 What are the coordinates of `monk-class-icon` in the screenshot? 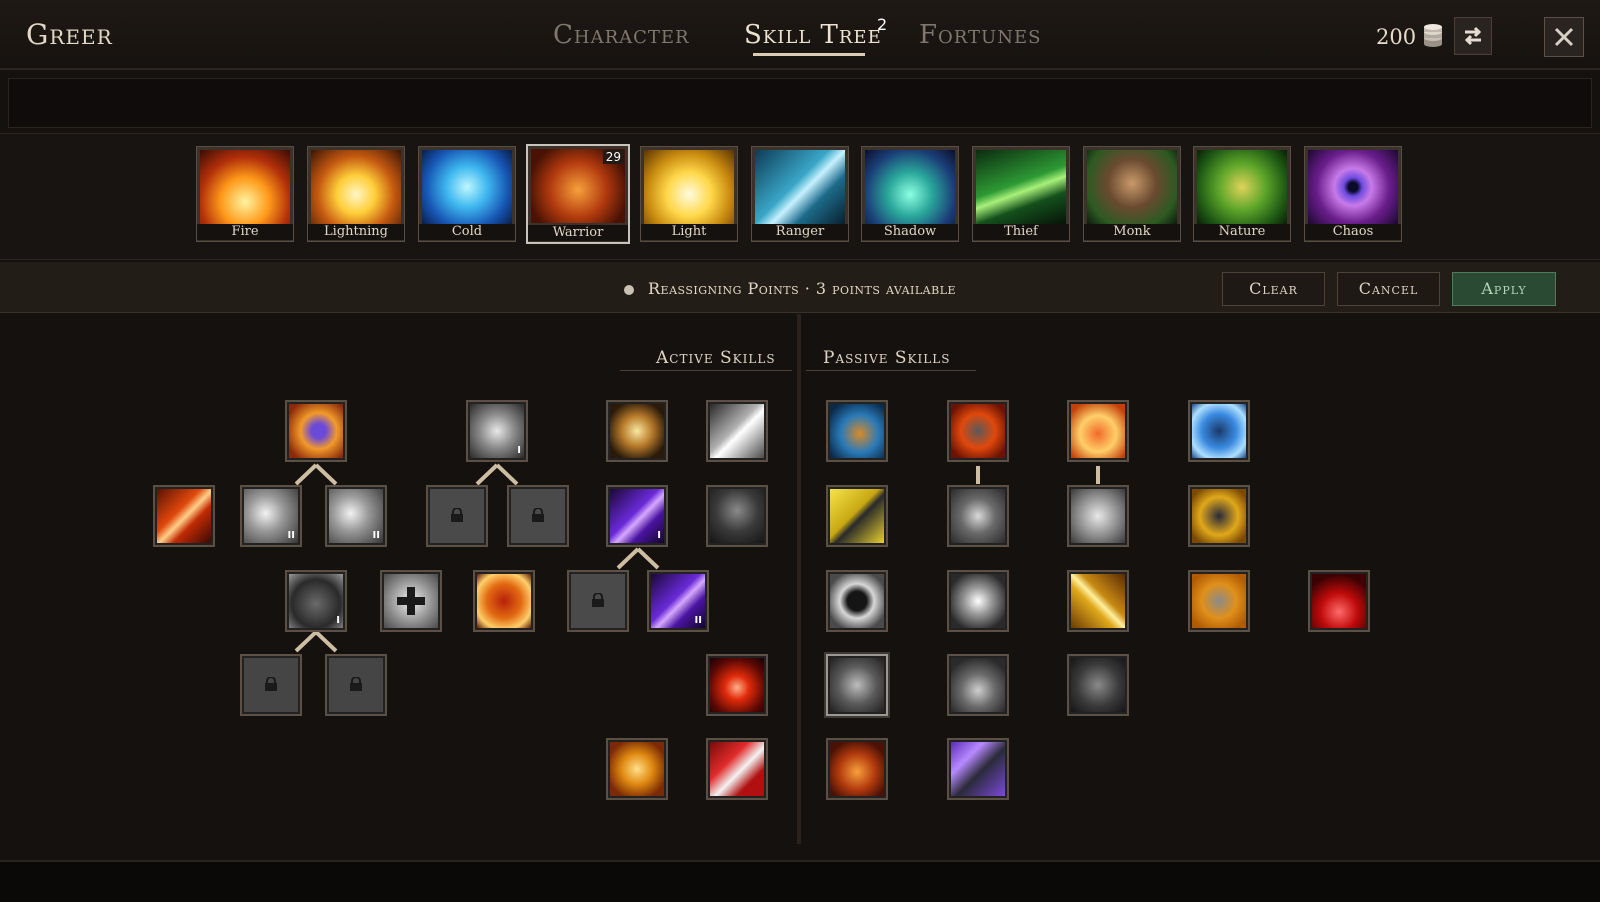 It's located at (1132, 187).